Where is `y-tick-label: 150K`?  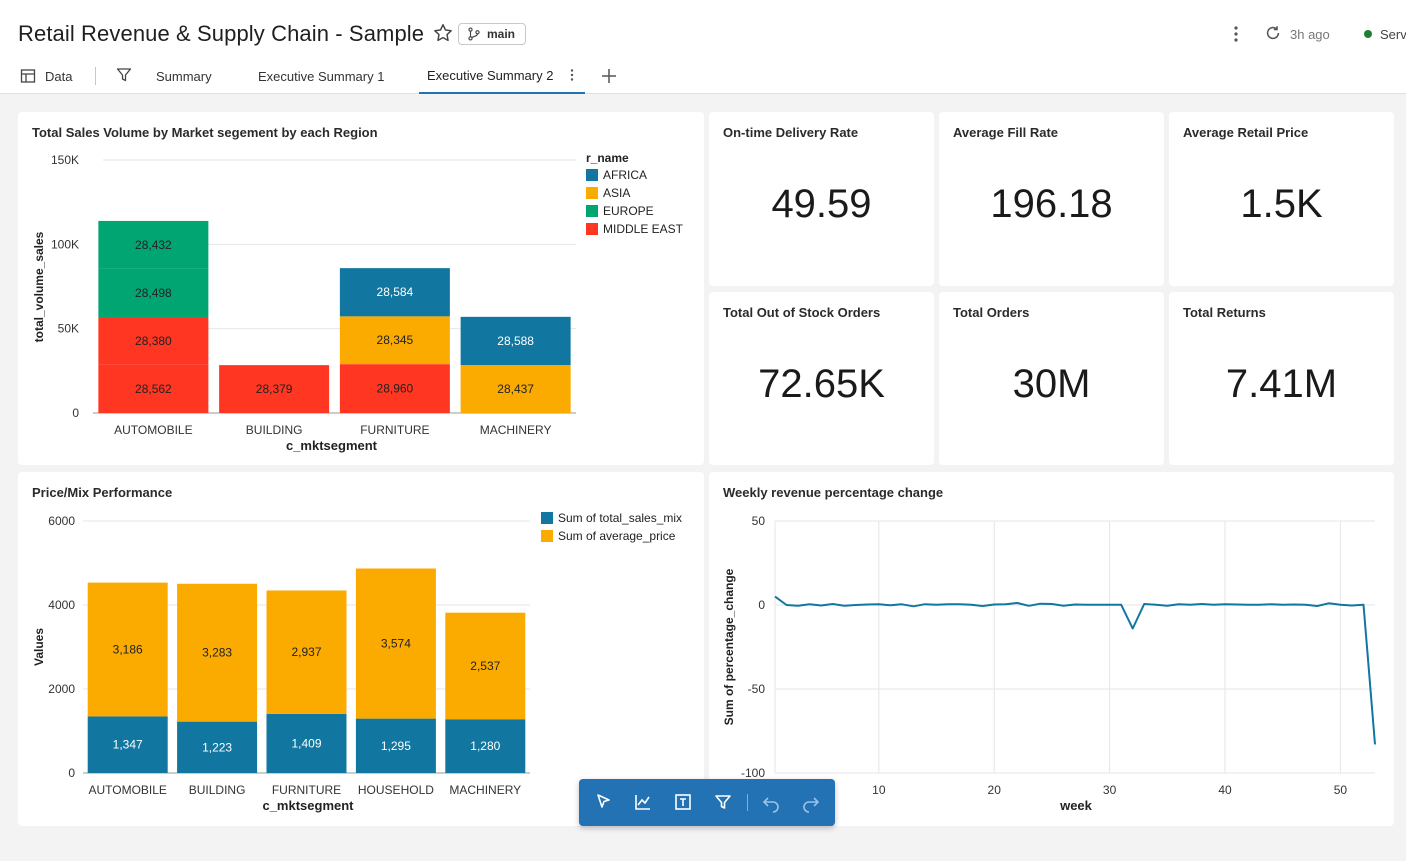 y-tick-label: 150K is located at coordinates (65, 160).